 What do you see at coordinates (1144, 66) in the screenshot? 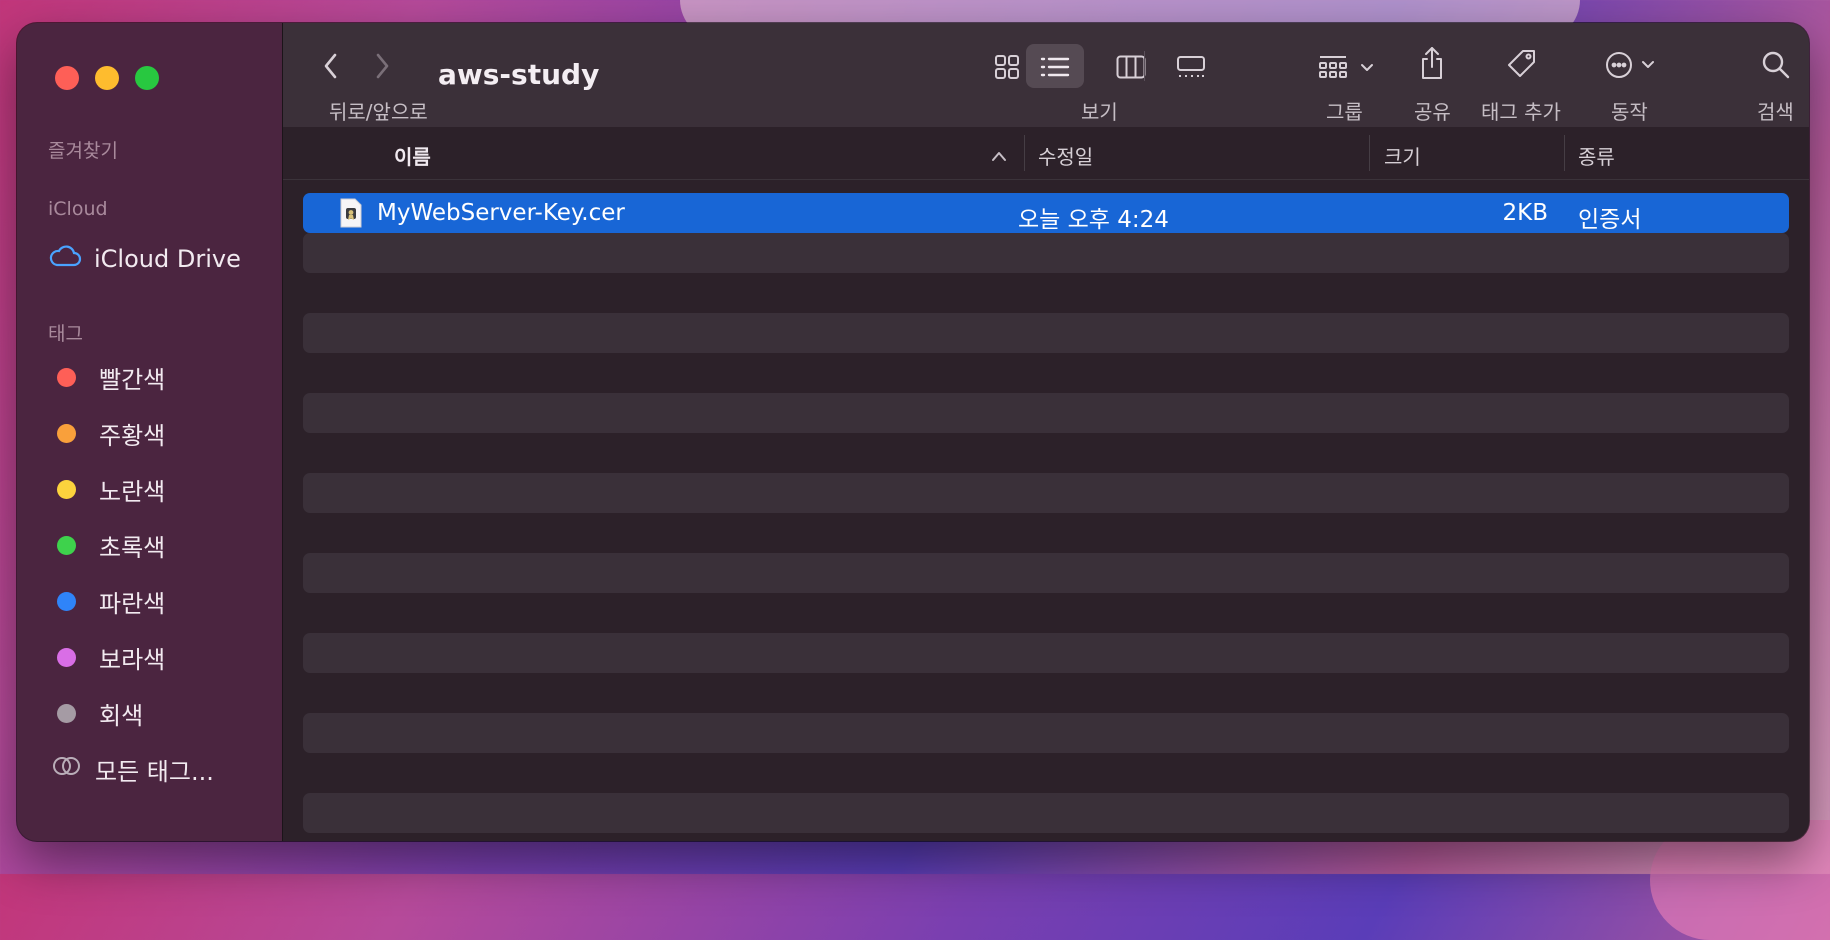
I see `toolbar-separator` at bounding box center [1144, 66].